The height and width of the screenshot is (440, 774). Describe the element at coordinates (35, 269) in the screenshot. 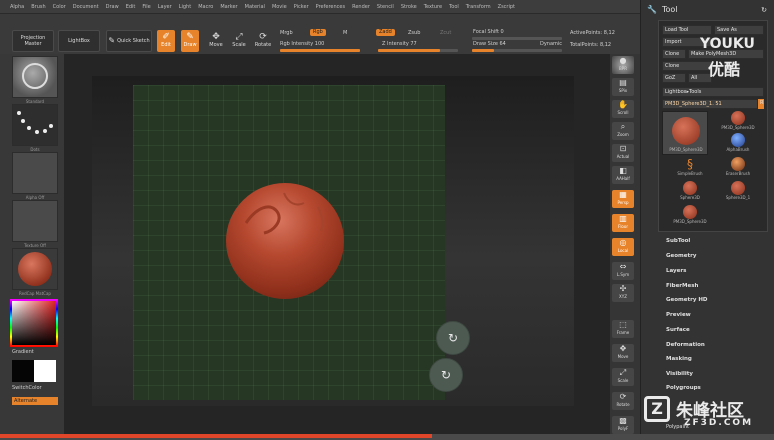

I see `material-selector` at that location.